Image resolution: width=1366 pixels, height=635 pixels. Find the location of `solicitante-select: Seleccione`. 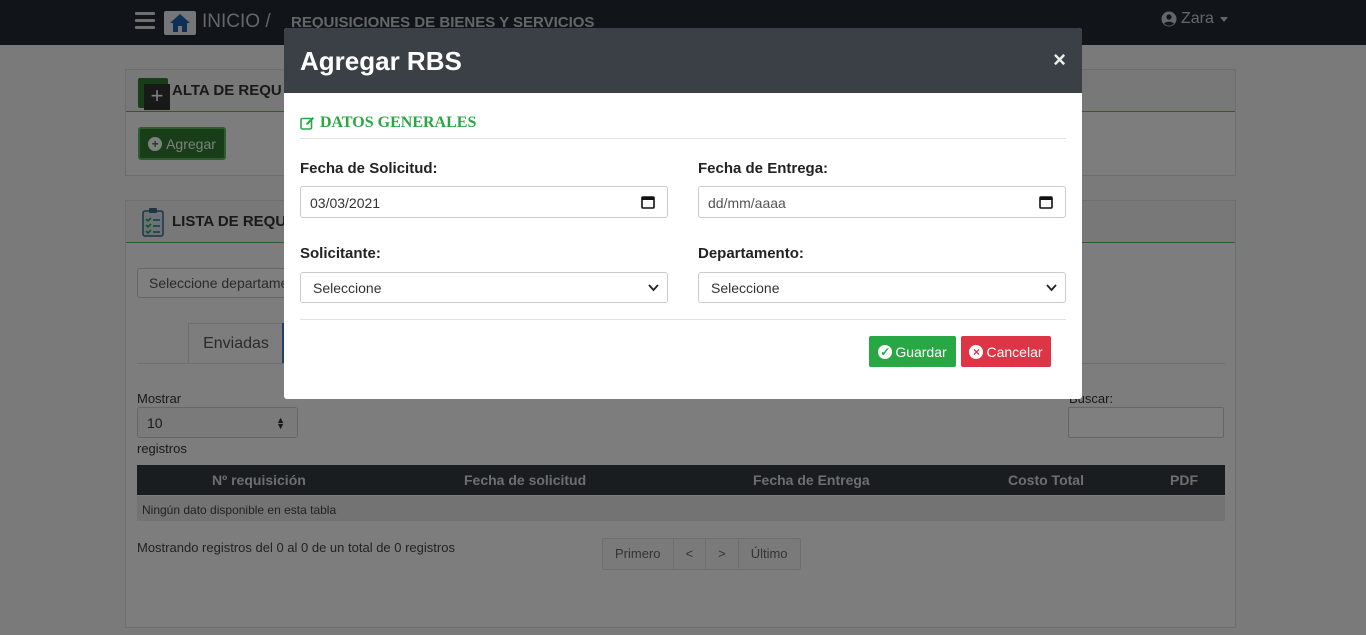

solicitante-select: Seleccione is located at coordinates (484, 287).